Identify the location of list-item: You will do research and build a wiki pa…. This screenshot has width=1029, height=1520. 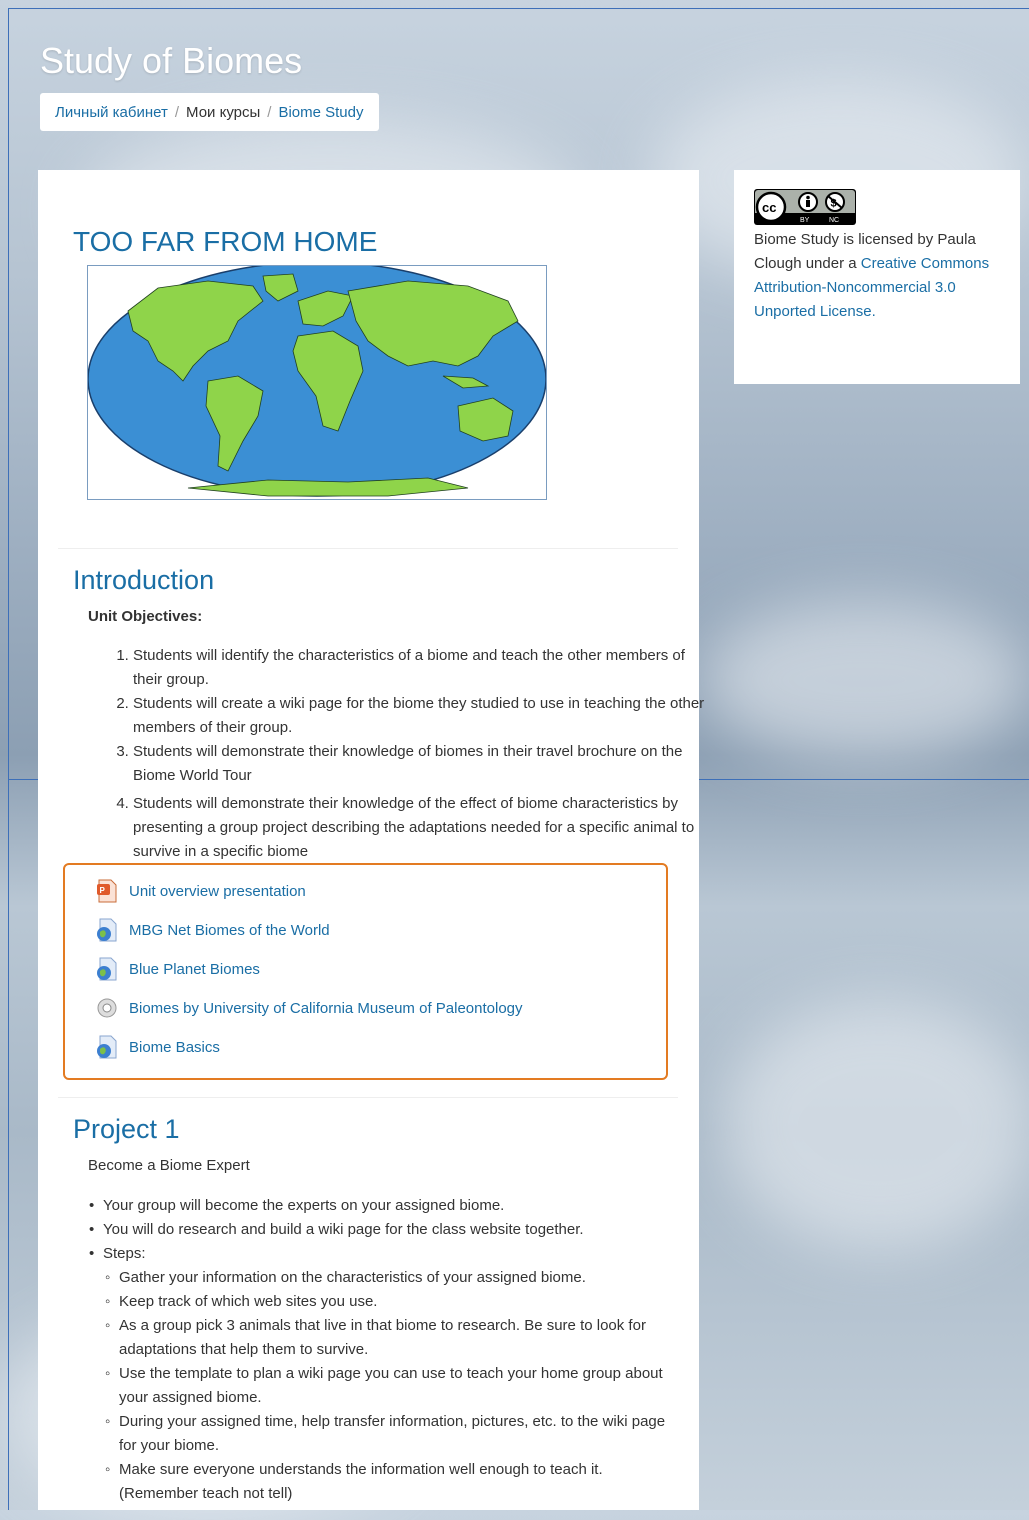
(393, 1230).